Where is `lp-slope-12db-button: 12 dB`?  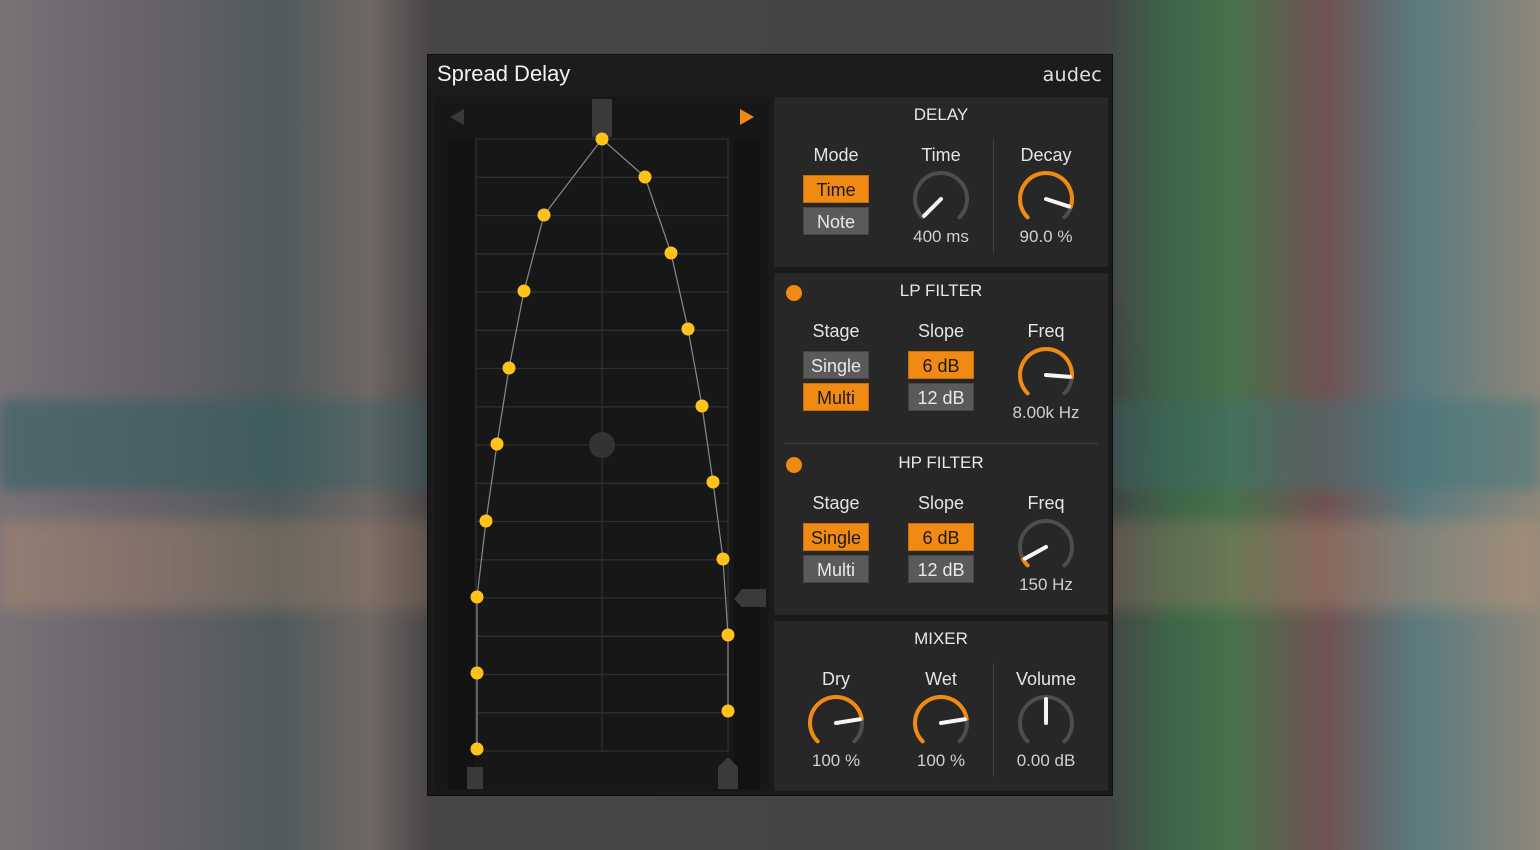 lp-slope-12db-button: 12 dB is located at coordinates (941, 397).